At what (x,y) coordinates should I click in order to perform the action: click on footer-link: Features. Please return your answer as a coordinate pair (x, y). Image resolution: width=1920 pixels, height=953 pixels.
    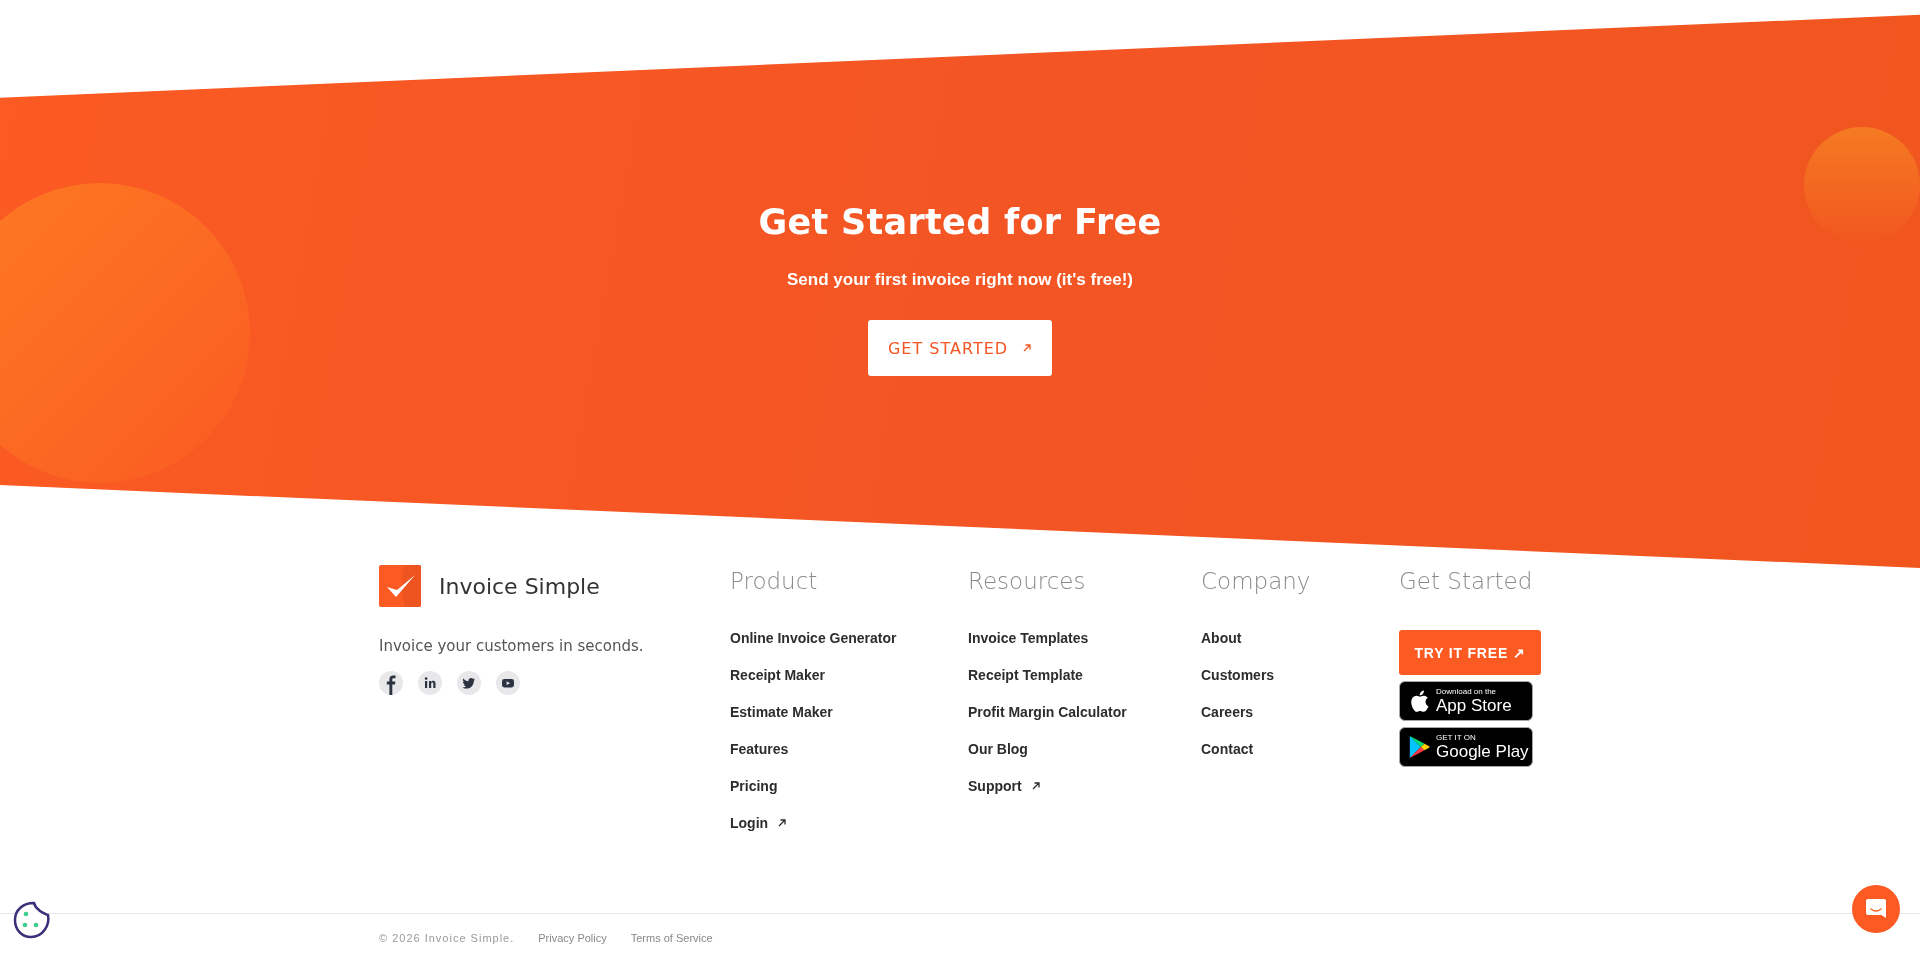
    Looking at the image, I should click on (759, 749).